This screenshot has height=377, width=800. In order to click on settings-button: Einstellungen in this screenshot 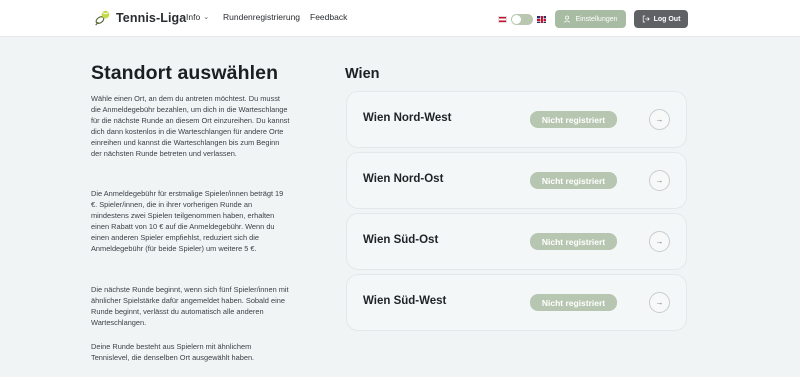, I will do `click(590, 19)`.